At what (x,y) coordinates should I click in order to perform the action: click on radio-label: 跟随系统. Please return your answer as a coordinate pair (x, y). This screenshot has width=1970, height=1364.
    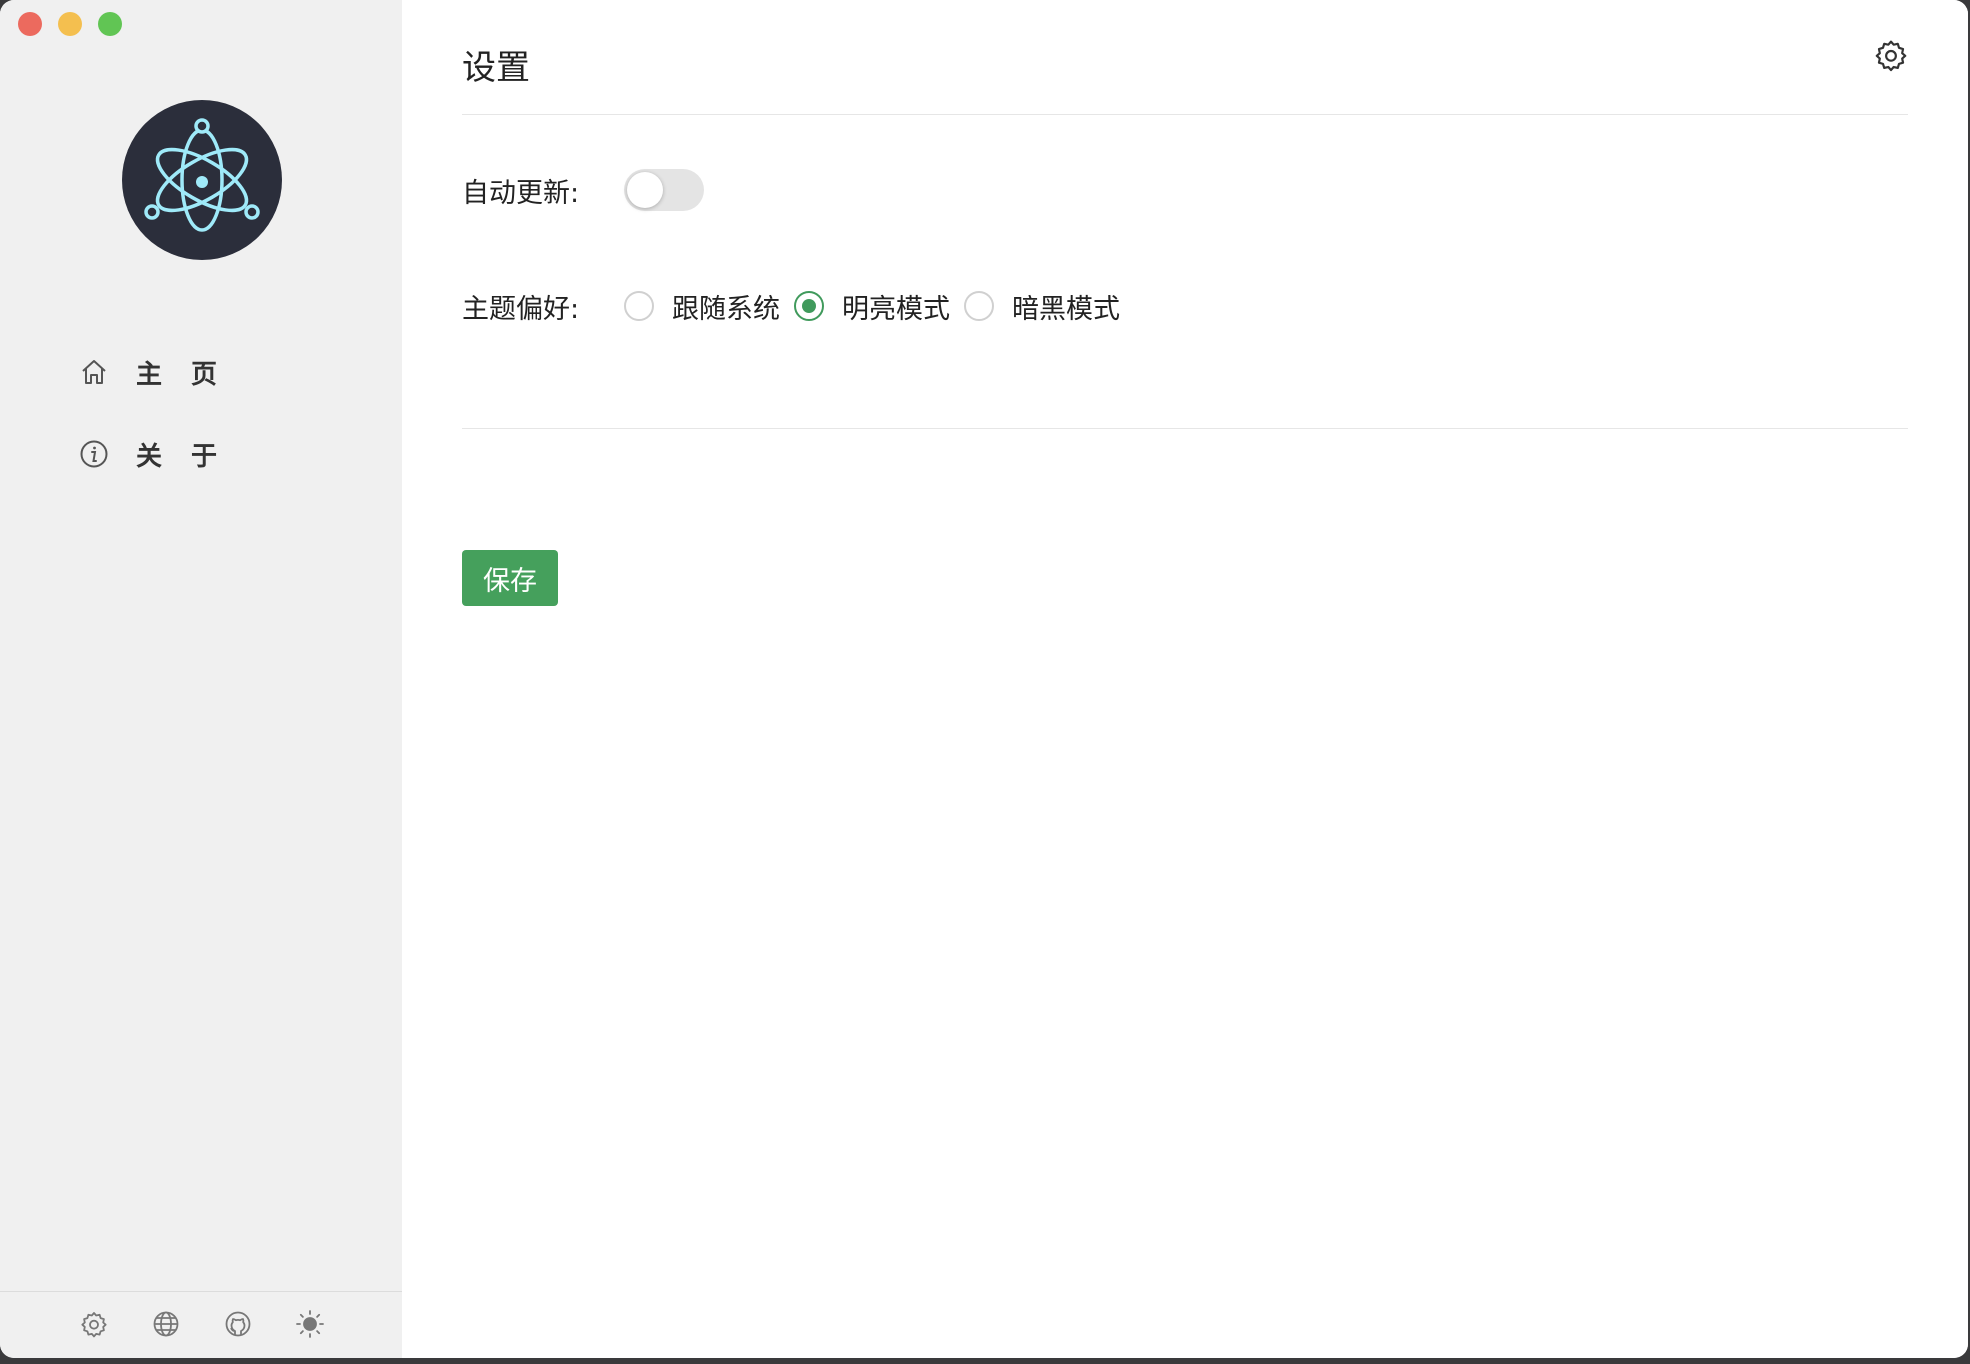
    Looking at the image, I should click on (726, 309).